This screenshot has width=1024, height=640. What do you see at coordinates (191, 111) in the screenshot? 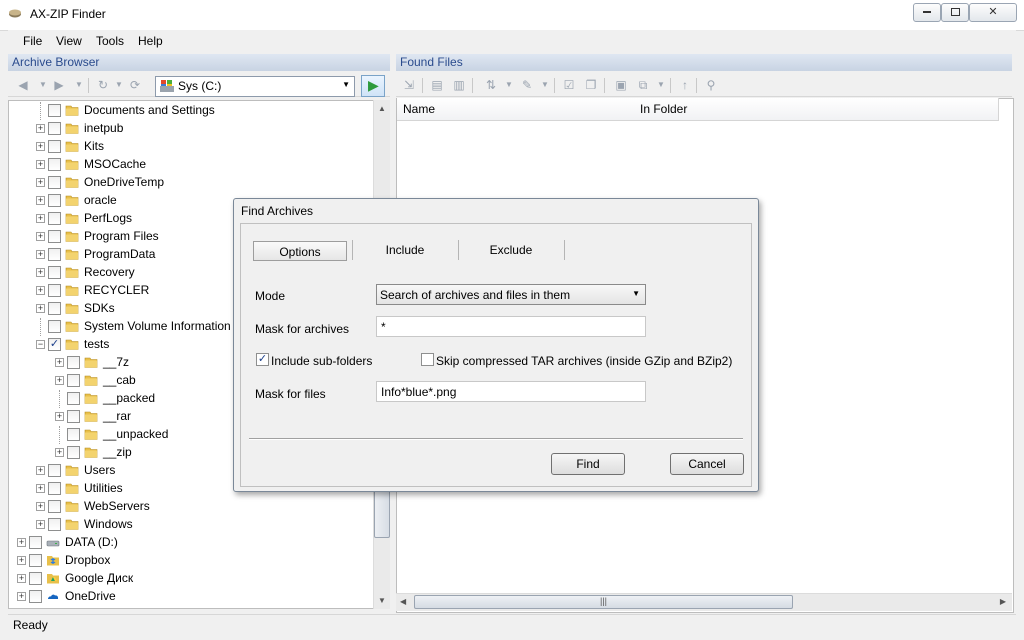
I see `tree-item: Documents and Settings` at bounding box center [191, 111].